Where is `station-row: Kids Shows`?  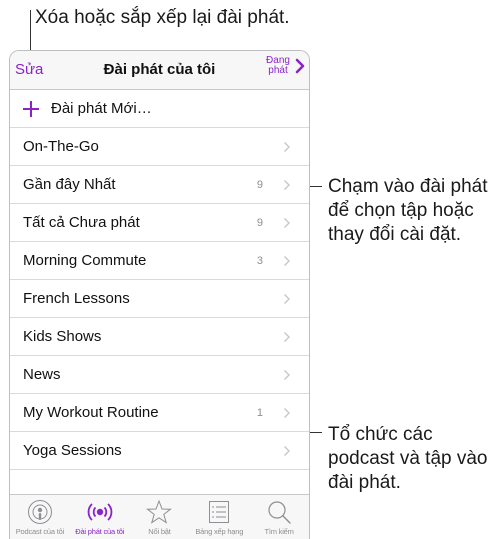
station-row: Kids Shows is located at coordinates (159, 337).